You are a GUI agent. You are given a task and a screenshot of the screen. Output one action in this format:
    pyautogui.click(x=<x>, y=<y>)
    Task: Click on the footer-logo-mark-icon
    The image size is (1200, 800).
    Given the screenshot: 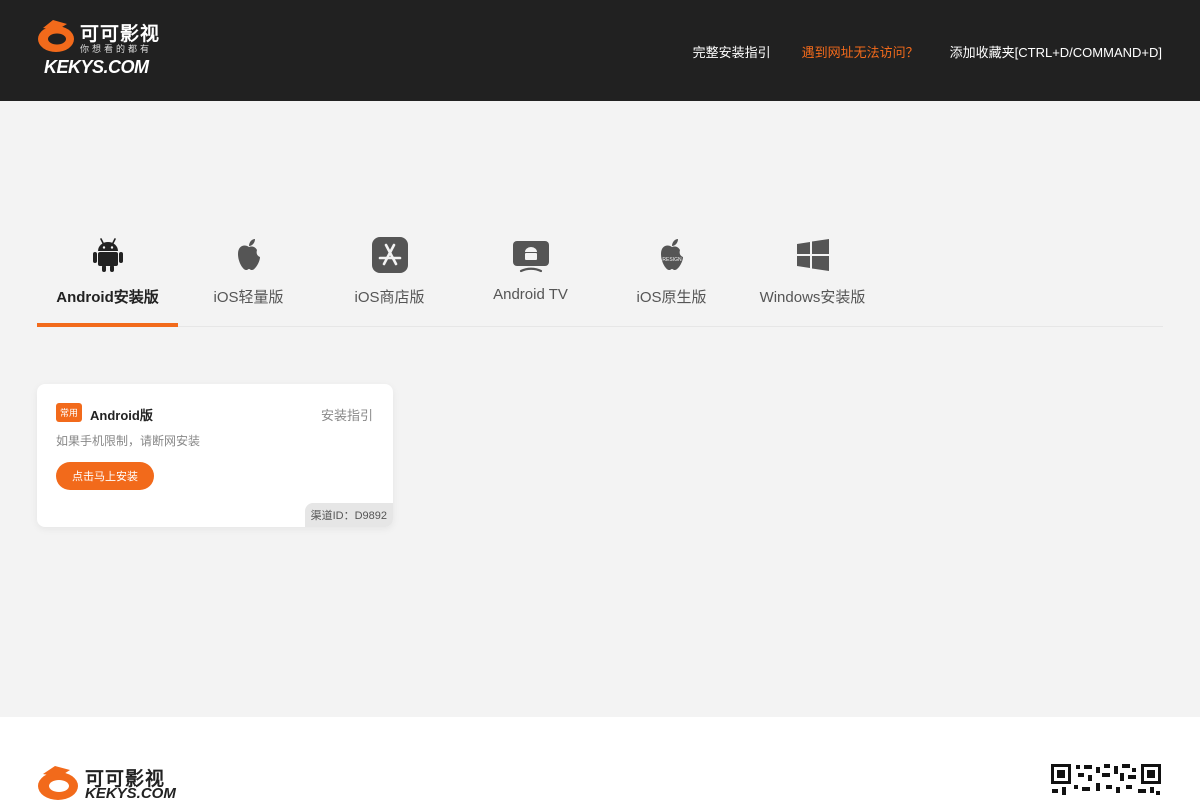 What is the action you would take?
    pyautogui.click(x=58, y=783)
    